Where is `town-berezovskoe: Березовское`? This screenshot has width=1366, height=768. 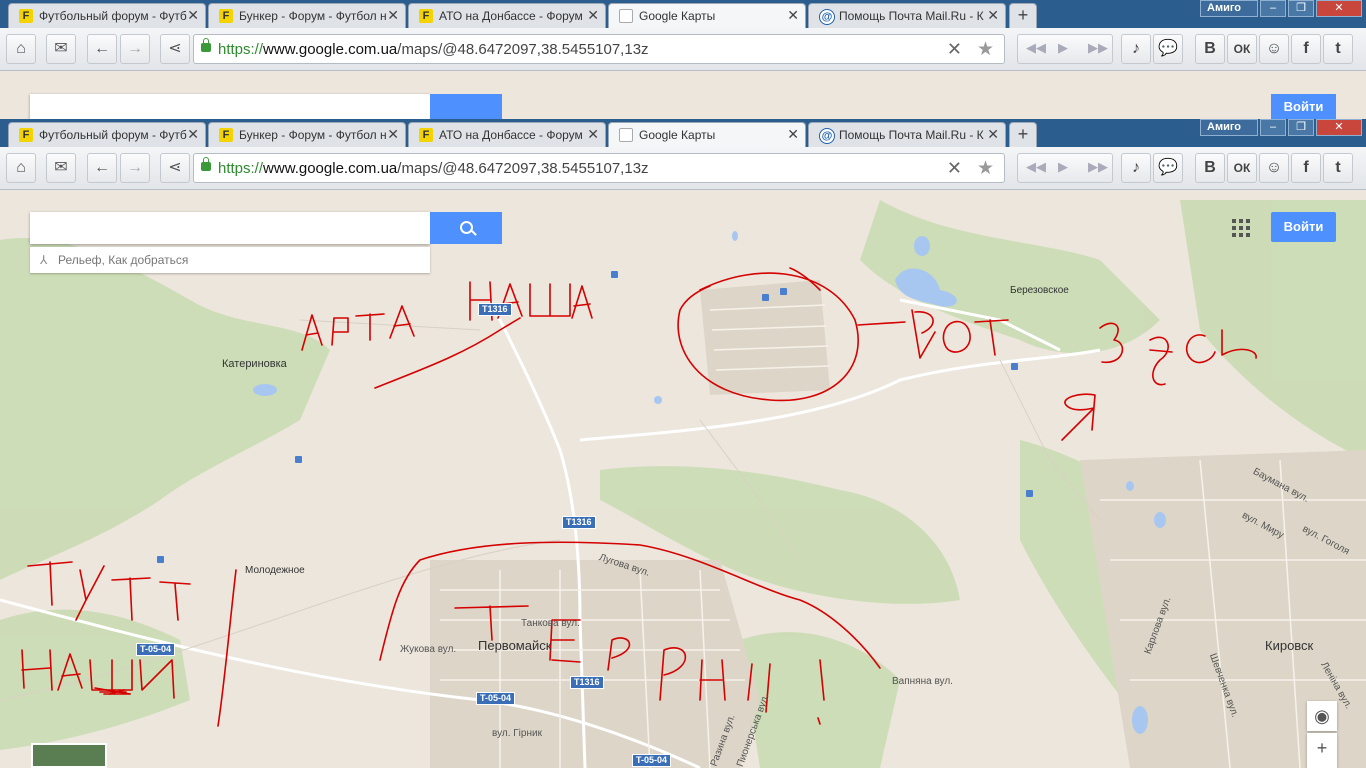 town-berezovskoe: Березовское is located at coordinates (1039, 290).